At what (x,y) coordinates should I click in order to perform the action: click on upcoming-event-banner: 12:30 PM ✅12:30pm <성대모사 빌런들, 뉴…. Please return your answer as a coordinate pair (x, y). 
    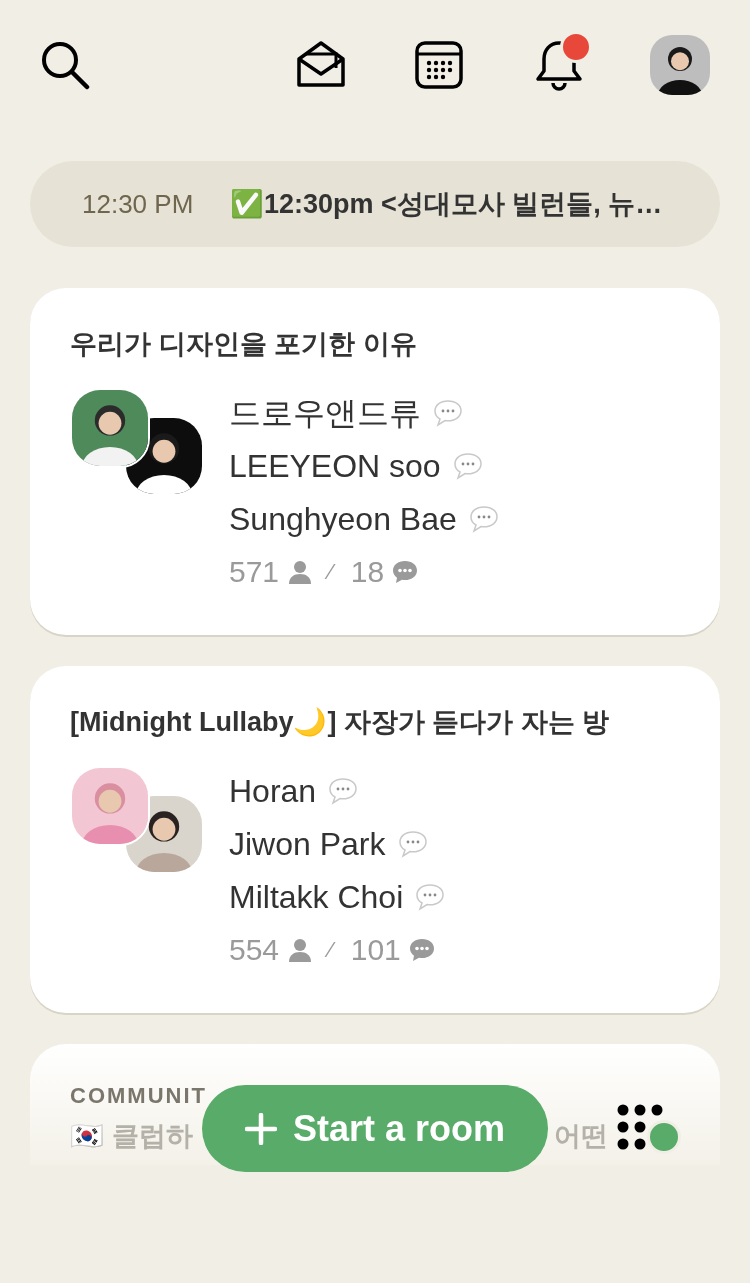
    Looking at the image, I should click on (375, 204).